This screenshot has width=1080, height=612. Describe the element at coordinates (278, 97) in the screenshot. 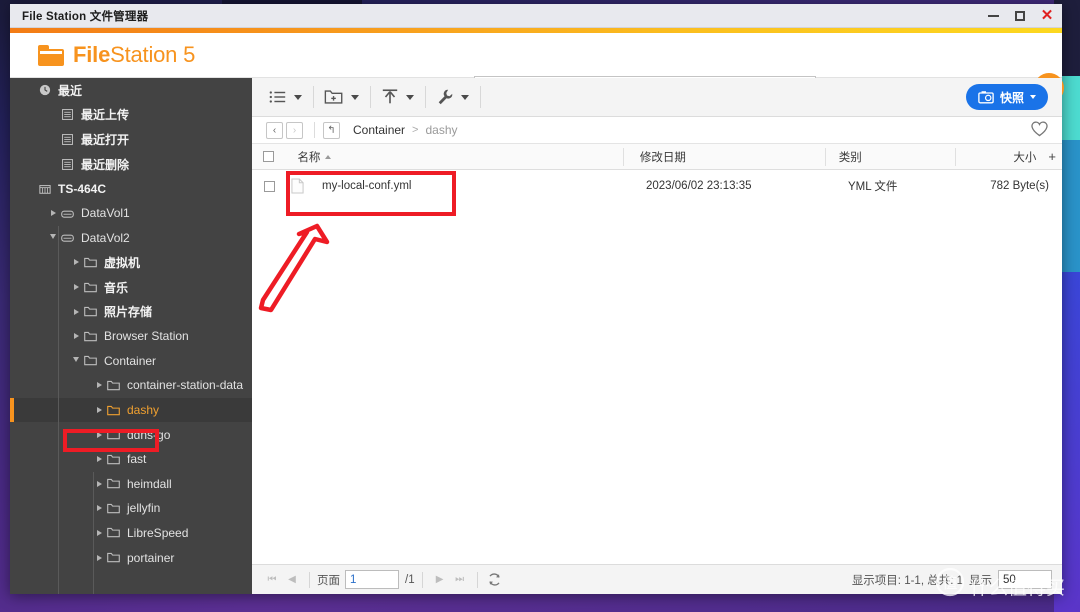

I see `view-list-icon` at that location.